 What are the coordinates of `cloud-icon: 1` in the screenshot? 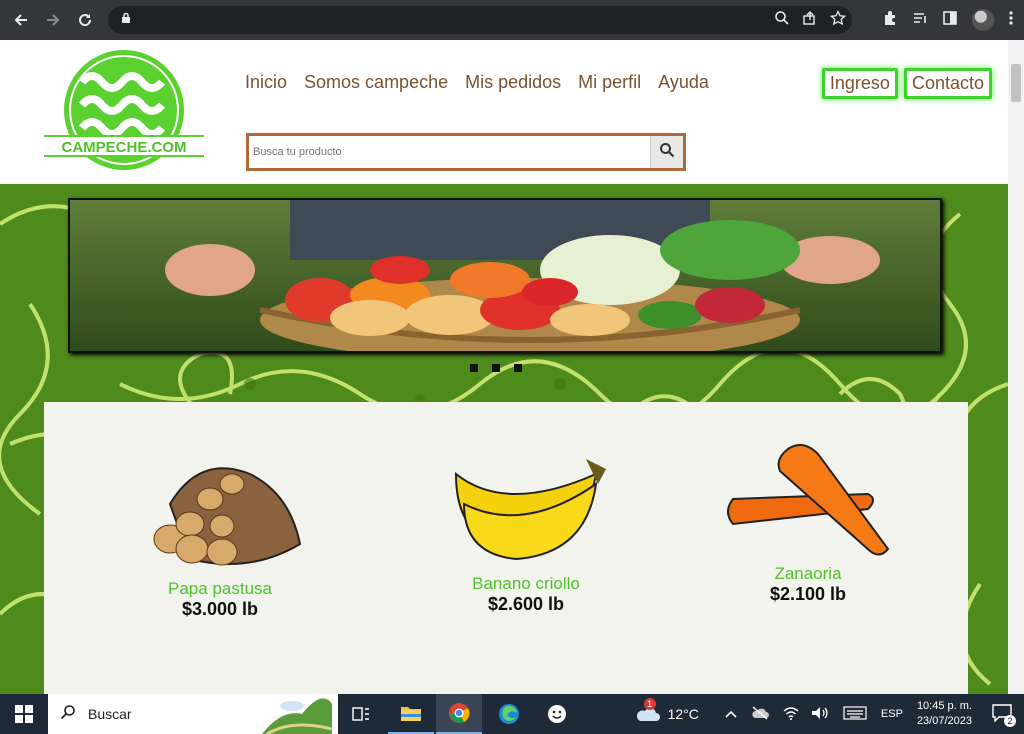 It's located at (647, 711).